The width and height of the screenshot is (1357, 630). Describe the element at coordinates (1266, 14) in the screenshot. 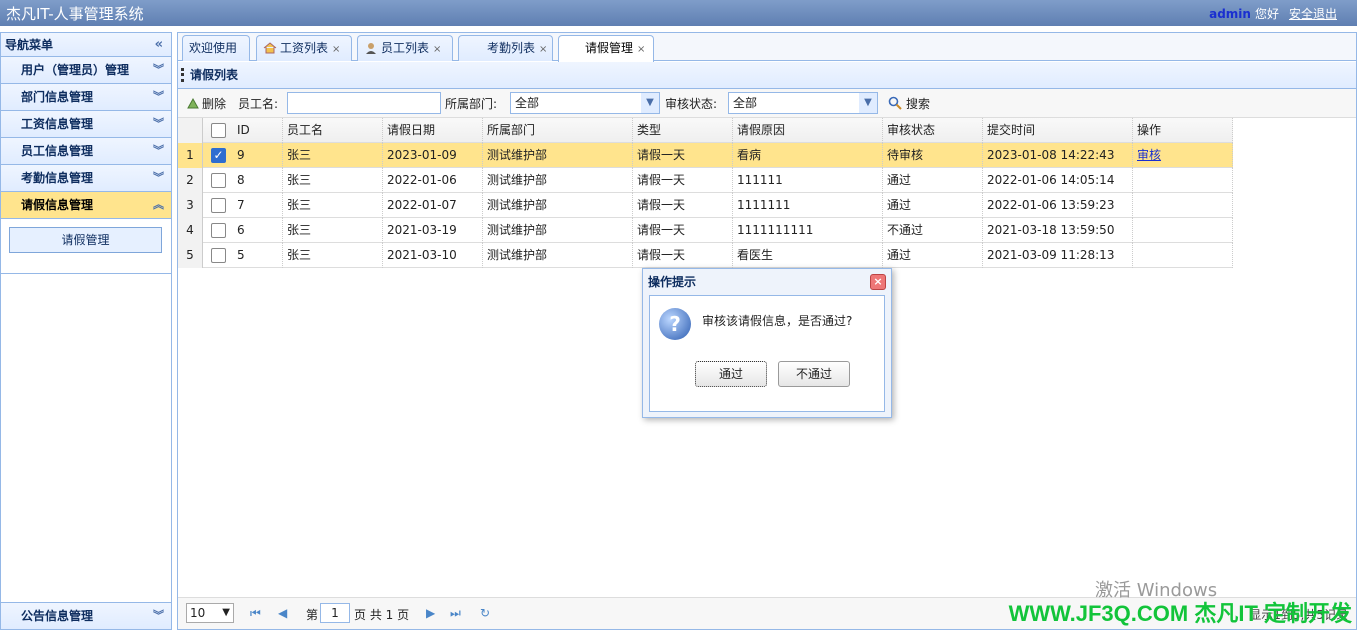

I see `greeting: 您好` at that location.